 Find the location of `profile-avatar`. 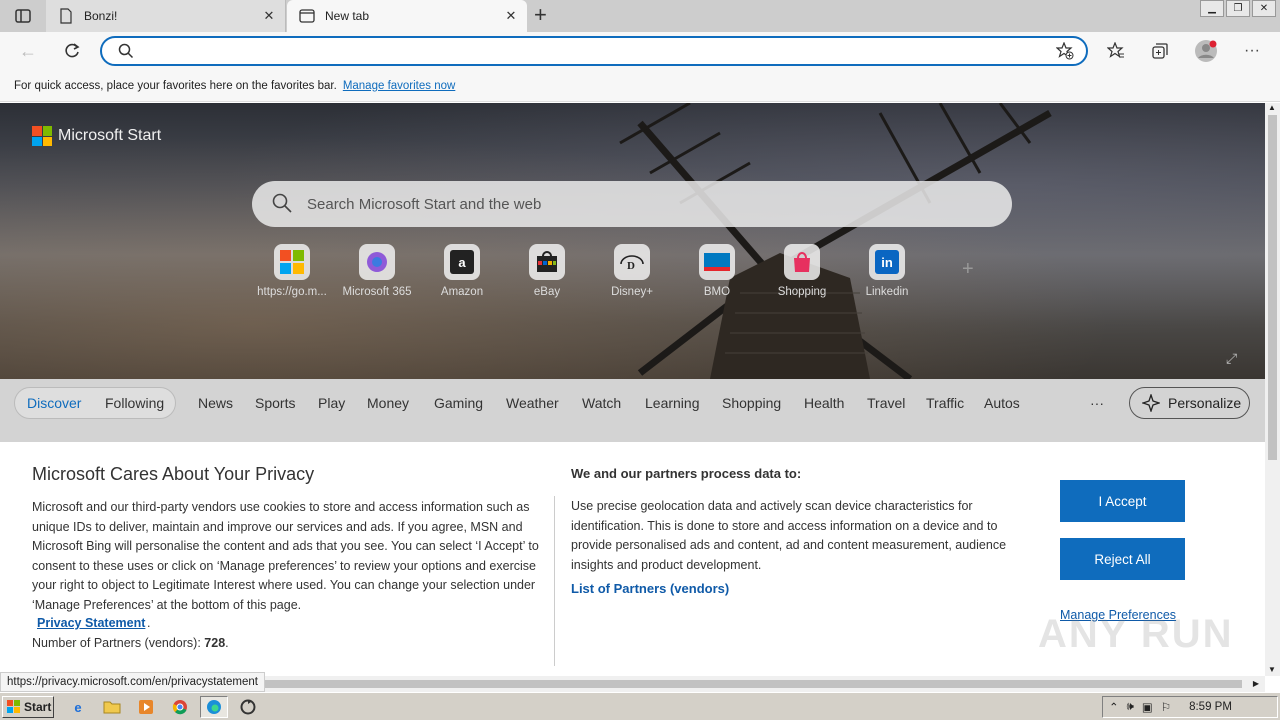

profile-avatar is located at coordinates (1206, 51).